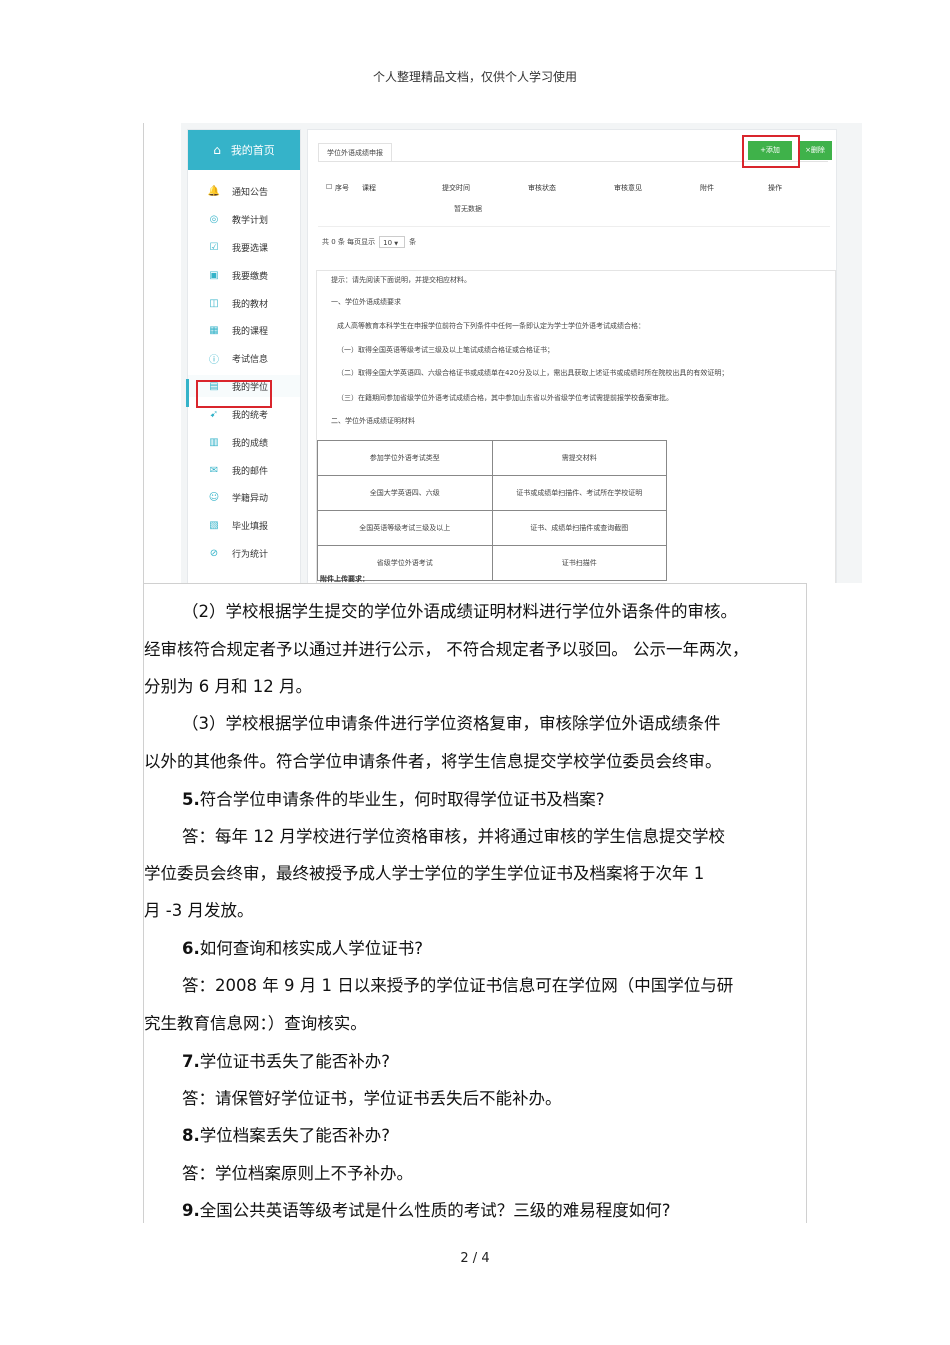  I want to click on sidebar-item: ☑ 我要选课, so click(244, 247).